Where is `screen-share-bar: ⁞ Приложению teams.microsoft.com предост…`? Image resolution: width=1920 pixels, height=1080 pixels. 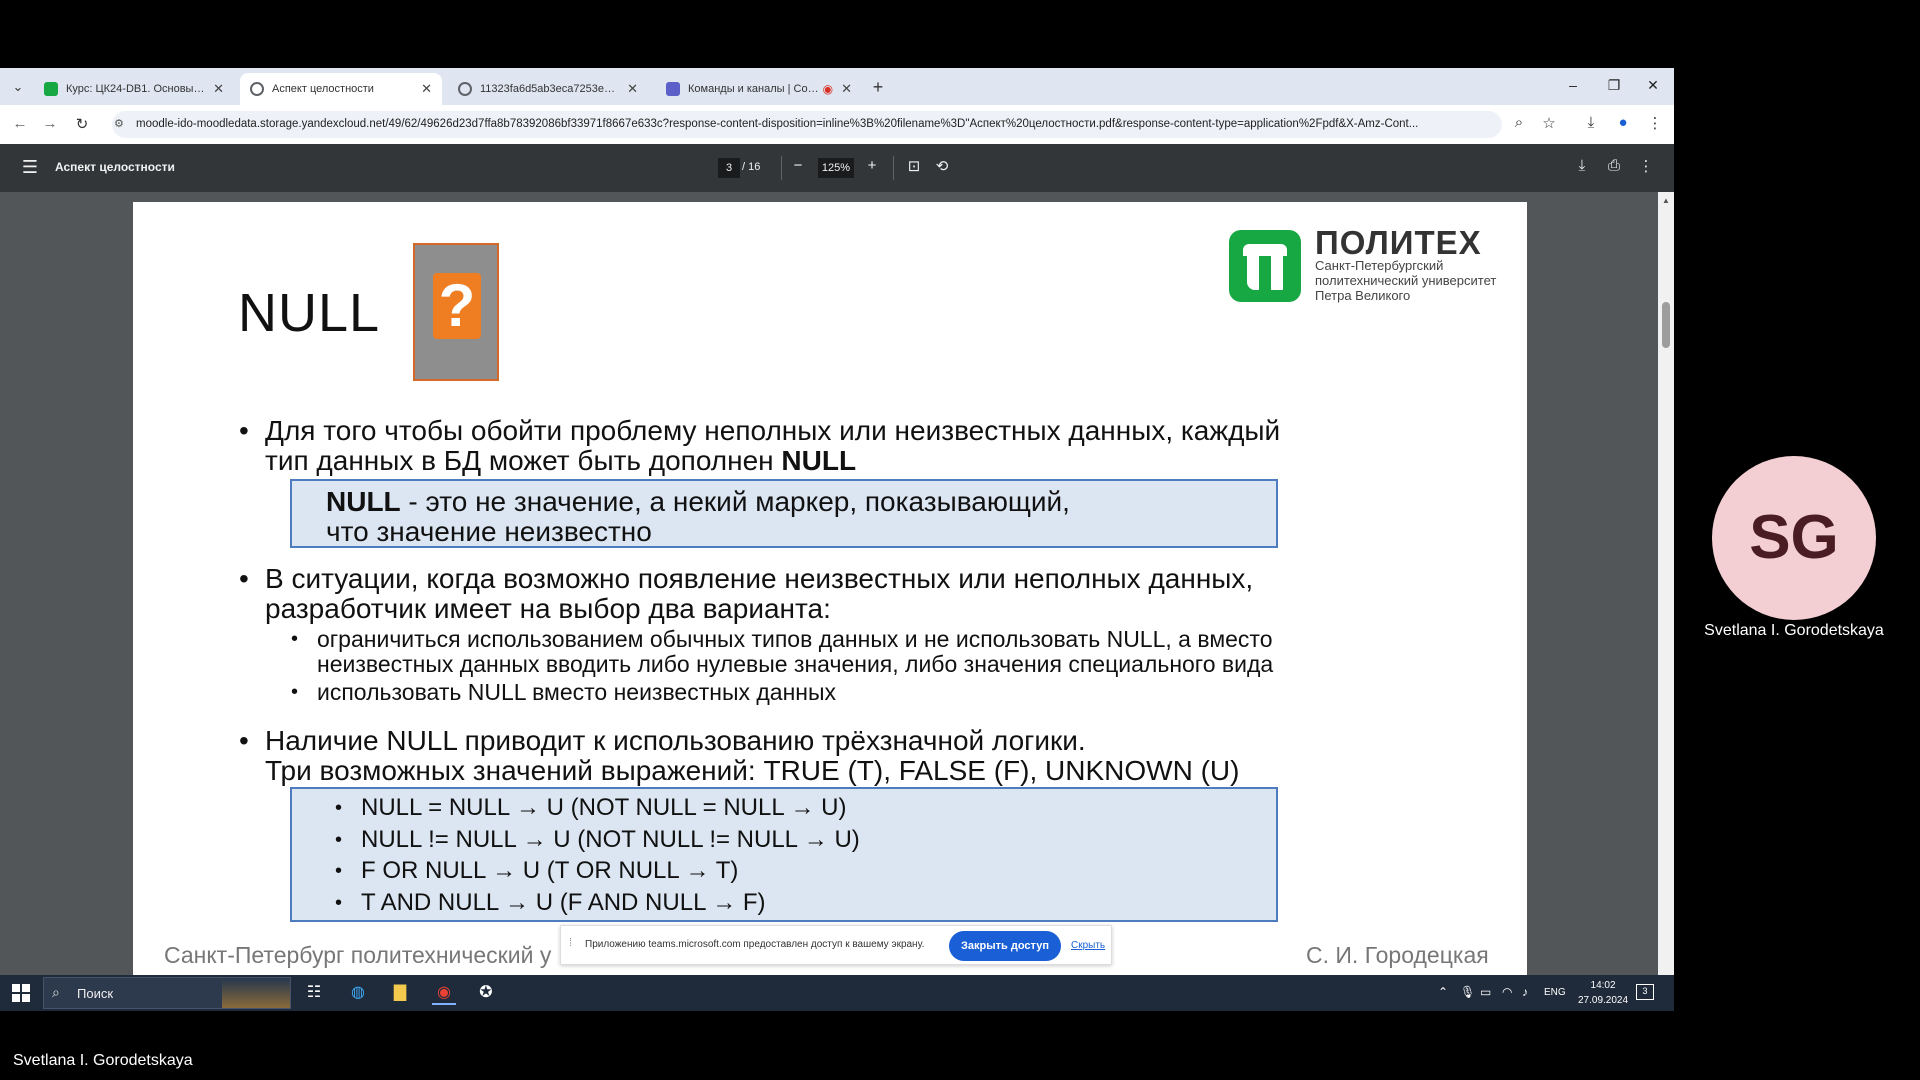
screen-share-bar: ⁞ Приложению teams.microsoft.com предост… is located at coordinates (836, 945).